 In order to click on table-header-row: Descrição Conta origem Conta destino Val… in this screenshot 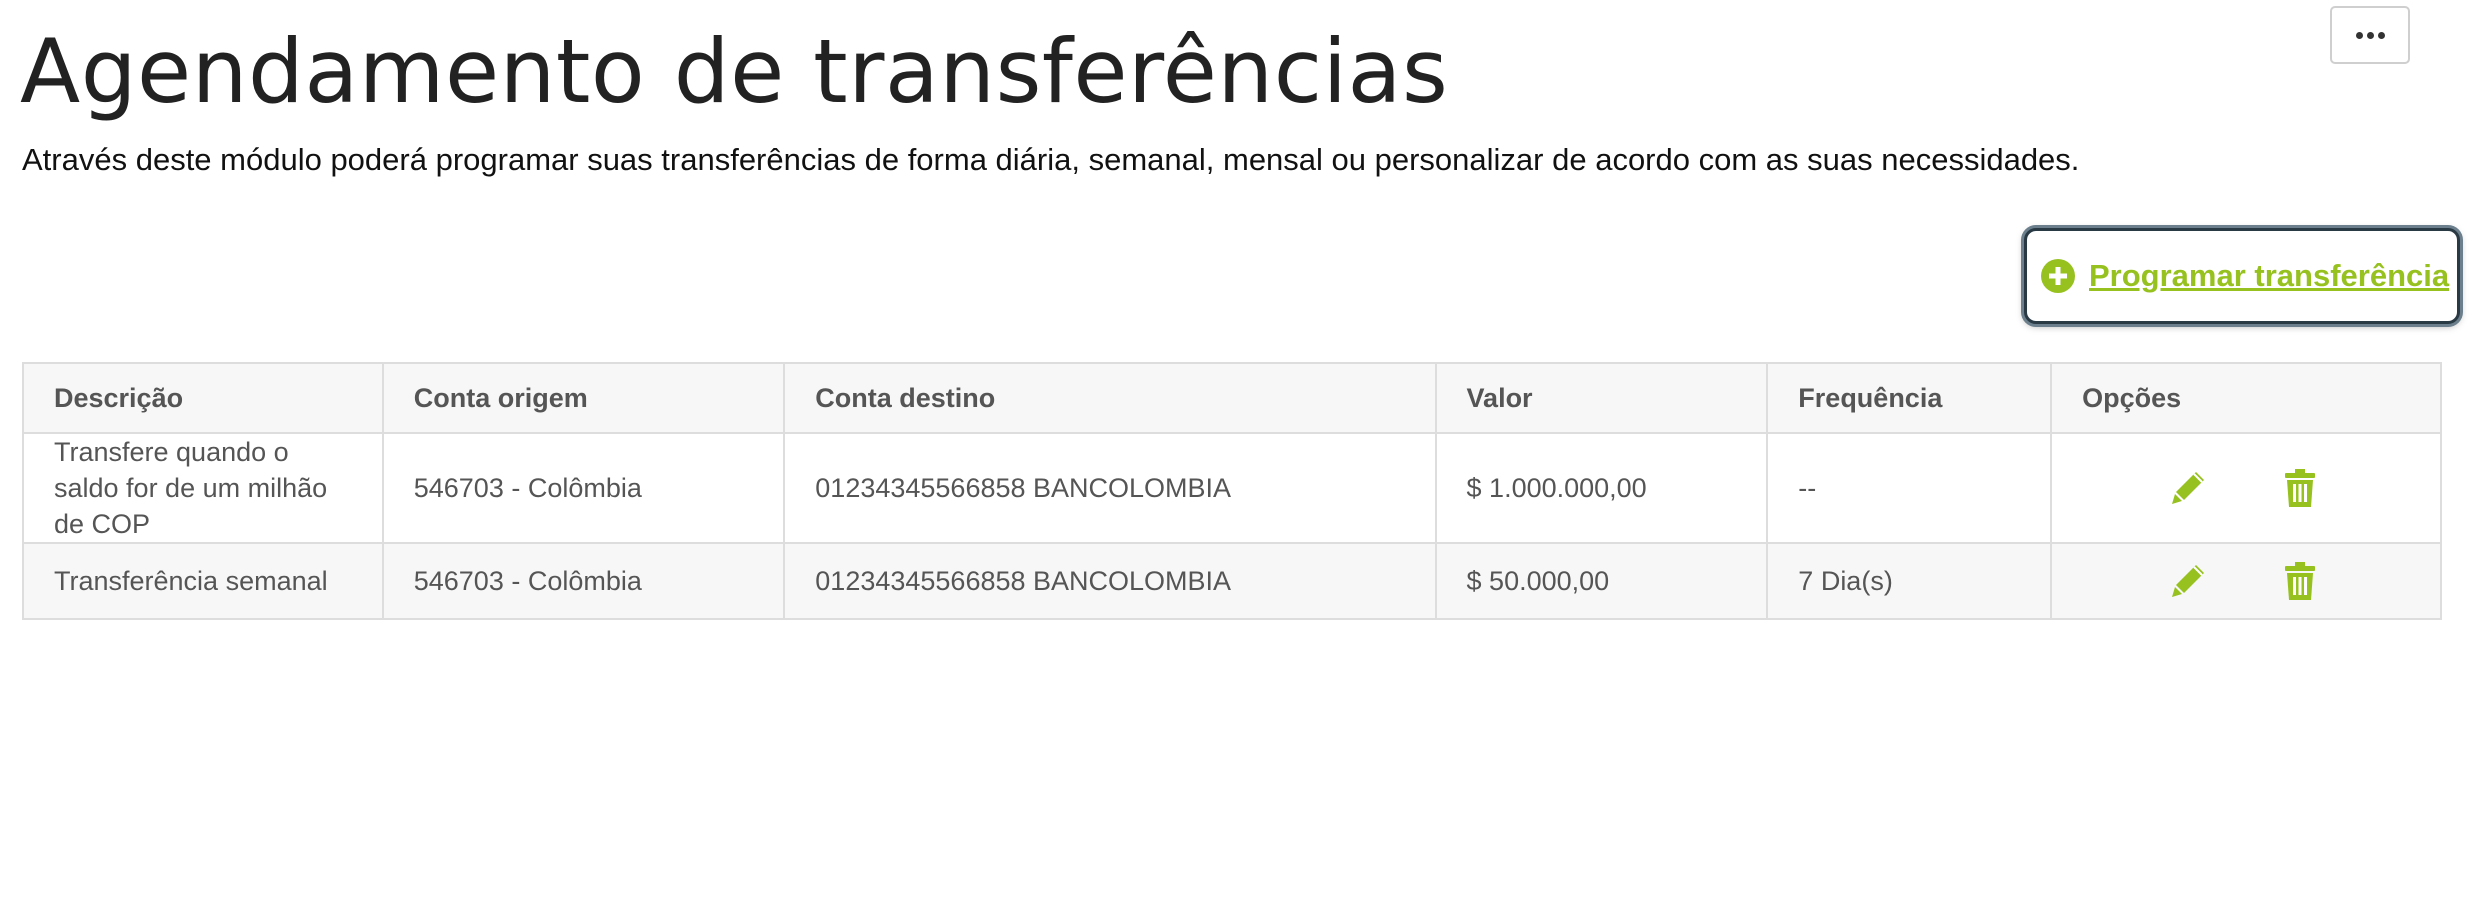, I will do `click(1232, 398)`.